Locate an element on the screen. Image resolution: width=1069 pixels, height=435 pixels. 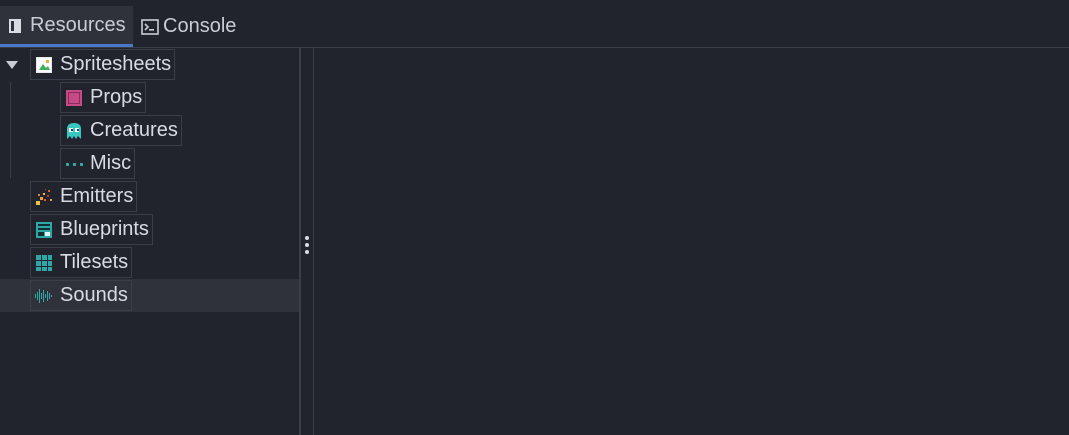
tree-row-misc: Misc is located at coordinates (149, 163).